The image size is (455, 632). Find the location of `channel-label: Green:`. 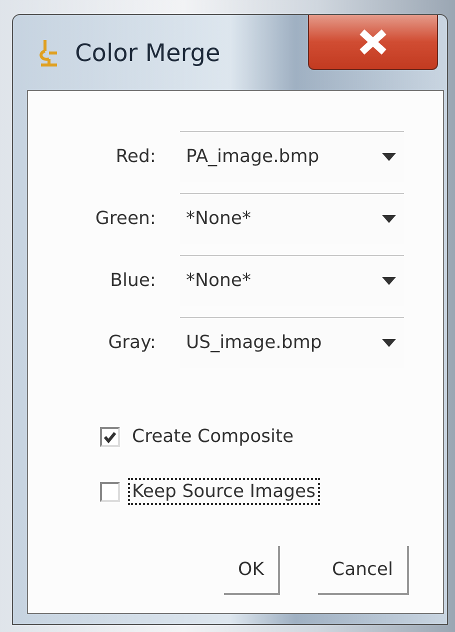

channel-label: Green: is located at coordinates (125, 218).